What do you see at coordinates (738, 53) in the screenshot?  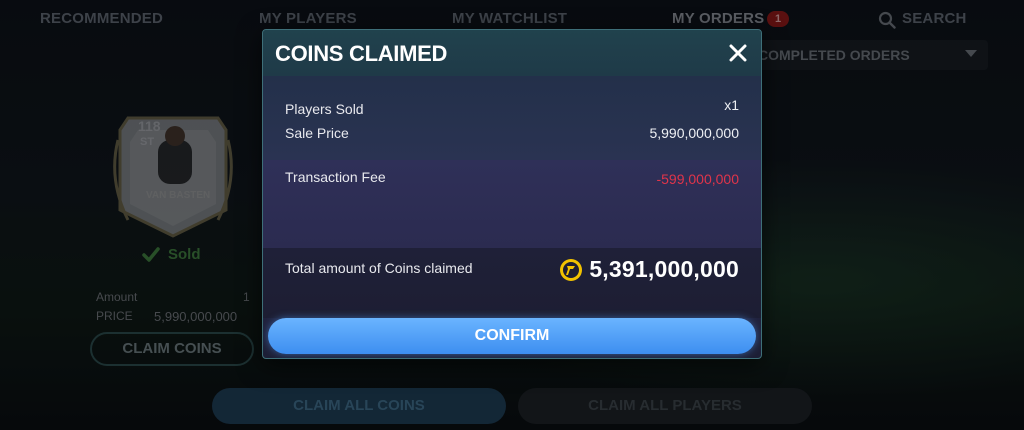 I see `close-icon` at bounding box center [738, 53].